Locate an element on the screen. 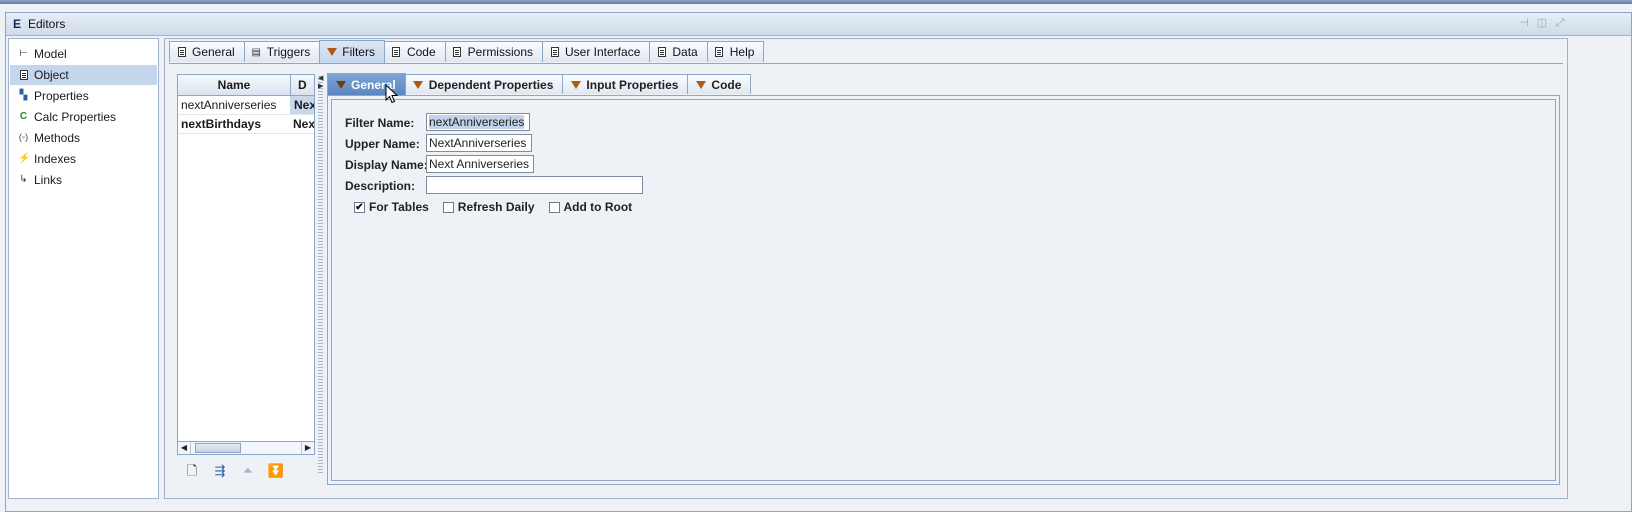  scroll-right-icon: ▶ is located at coordinates (307, 448).